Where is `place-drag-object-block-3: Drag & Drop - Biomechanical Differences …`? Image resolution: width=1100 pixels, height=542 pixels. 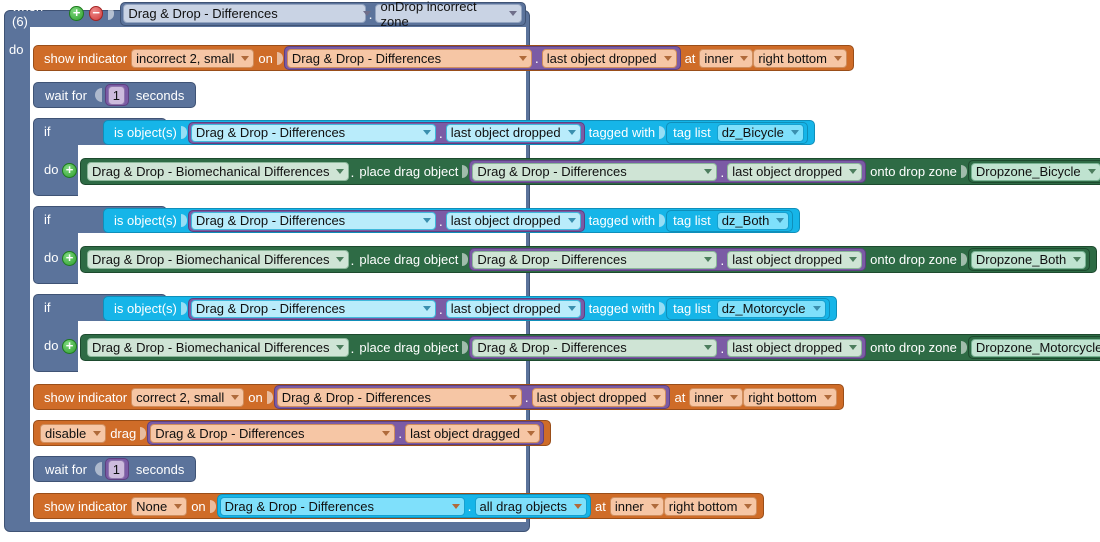 place-drag-object-block-3: Drag & Drop - Biomechanical Differences … is located at coordinates (590, 347).